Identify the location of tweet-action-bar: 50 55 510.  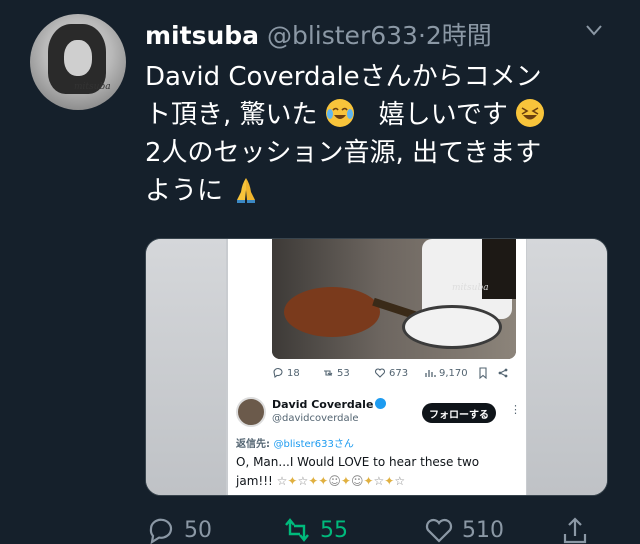
(320, 527).